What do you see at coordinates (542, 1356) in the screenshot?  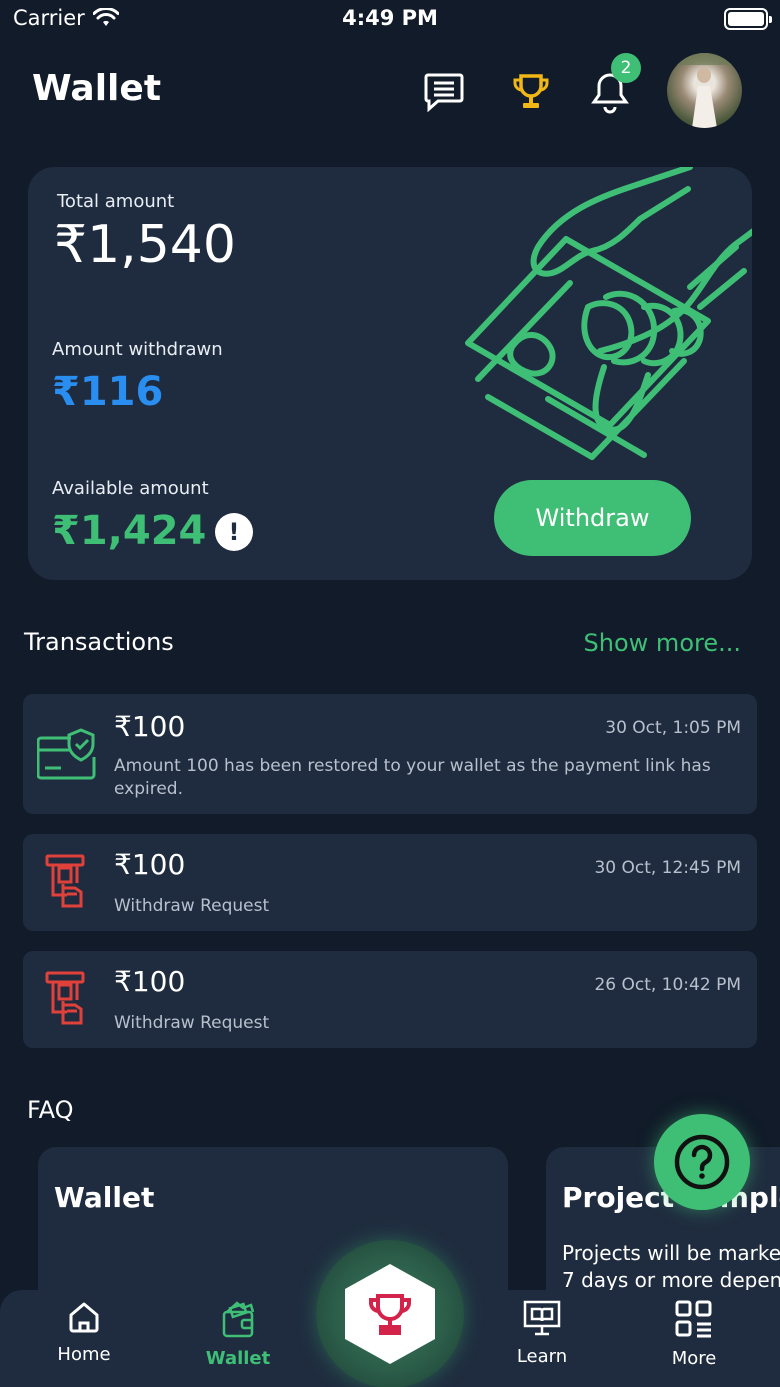 I see `nav-learn-label: Learn` at bounding box center [542, 1356].